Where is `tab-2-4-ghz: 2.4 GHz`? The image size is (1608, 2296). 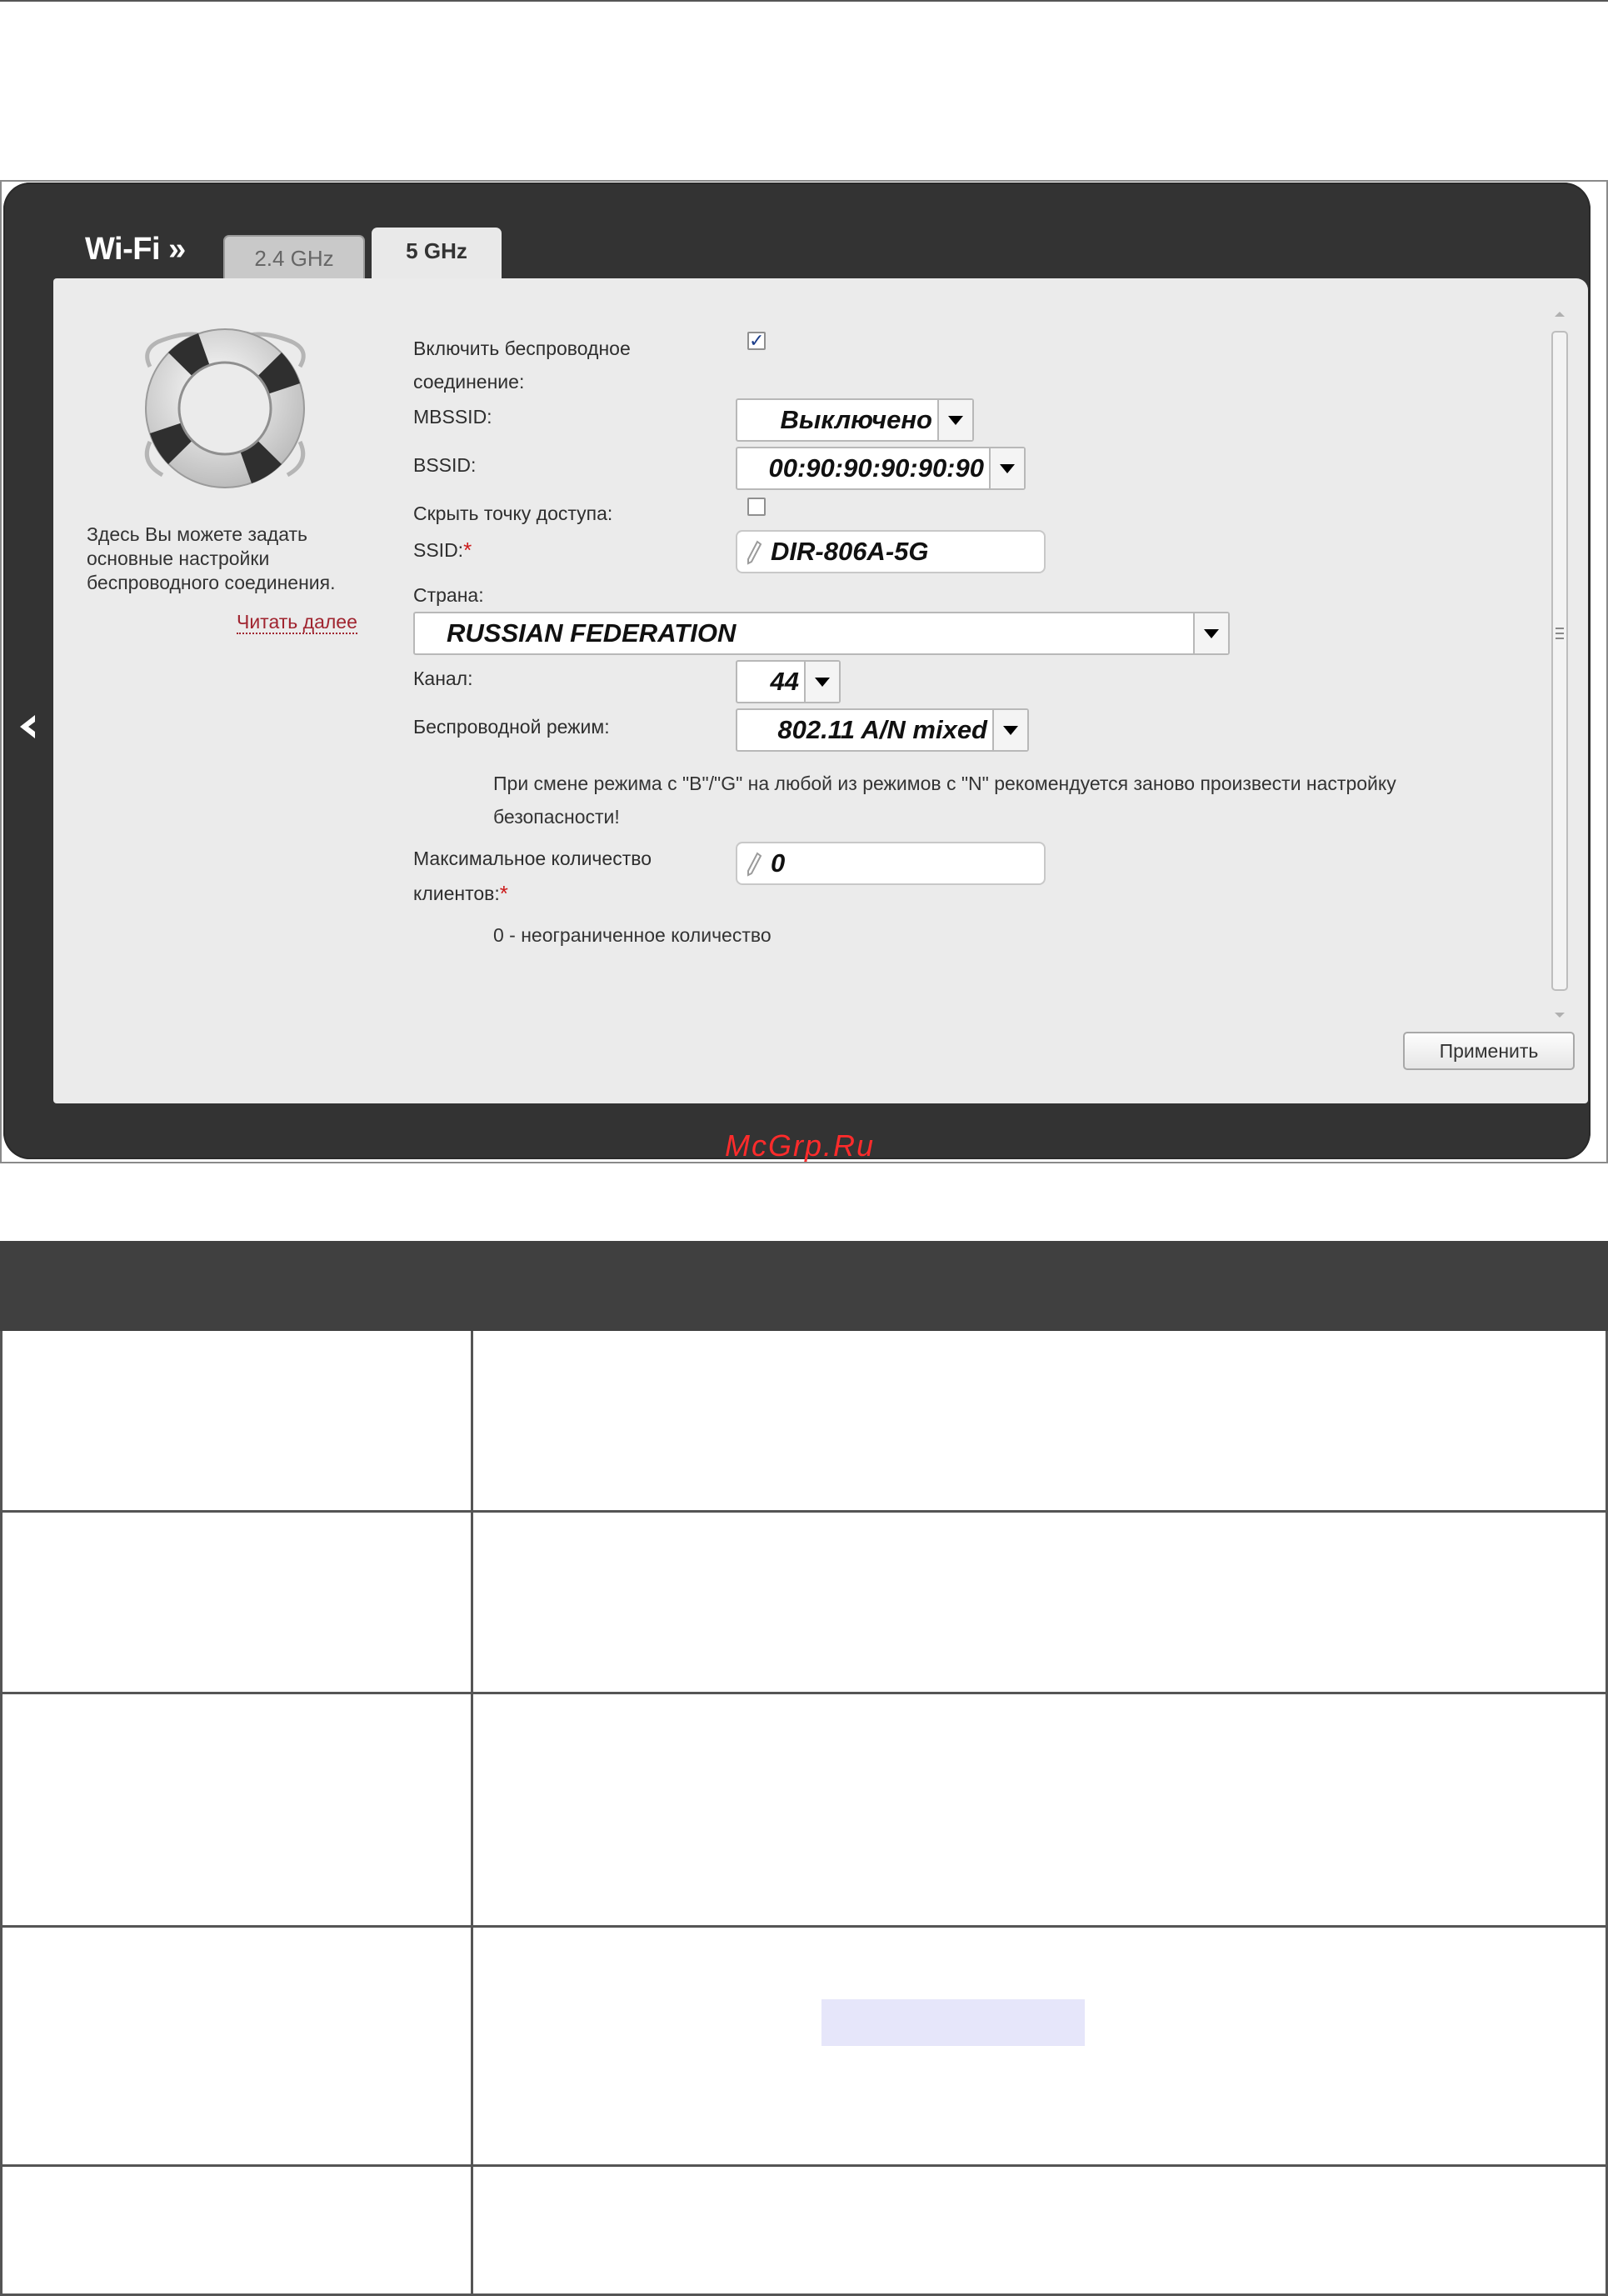 tab-2-4-ghz: 2.4 GHz is located at coordinates (294, 256).